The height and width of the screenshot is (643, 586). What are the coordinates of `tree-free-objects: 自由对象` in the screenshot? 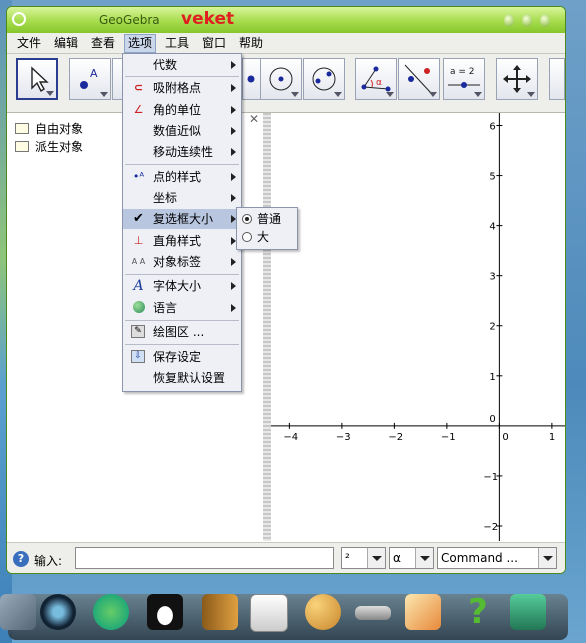 It's located at (49, 129).